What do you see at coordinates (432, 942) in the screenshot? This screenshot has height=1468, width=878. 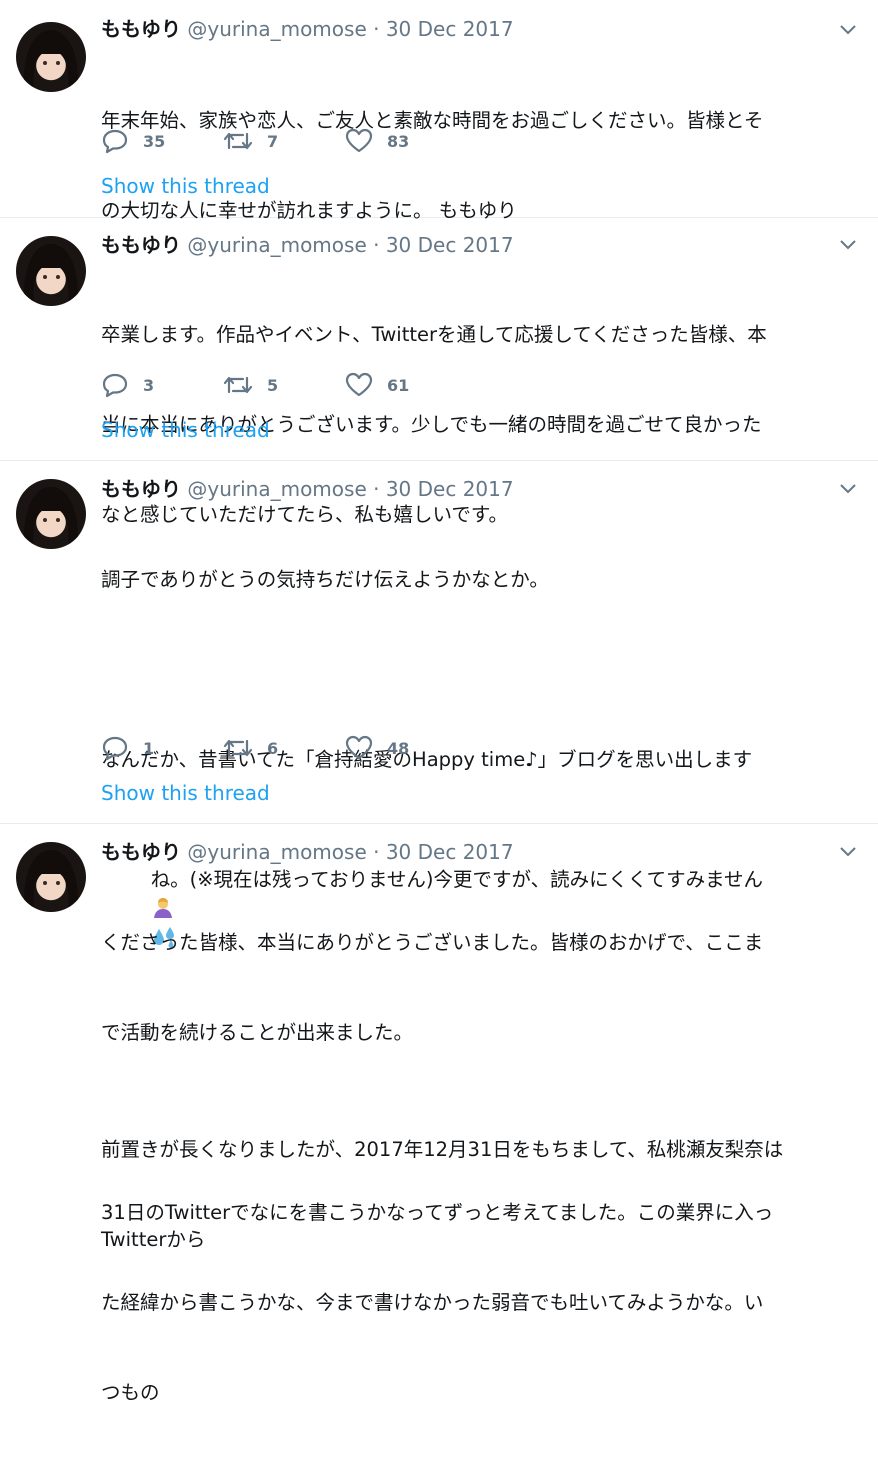 I see `tweet-line: くださった皆様、本当にありがとうございました。皆様のおかげで、ここま` at bounding box center [432, 942].